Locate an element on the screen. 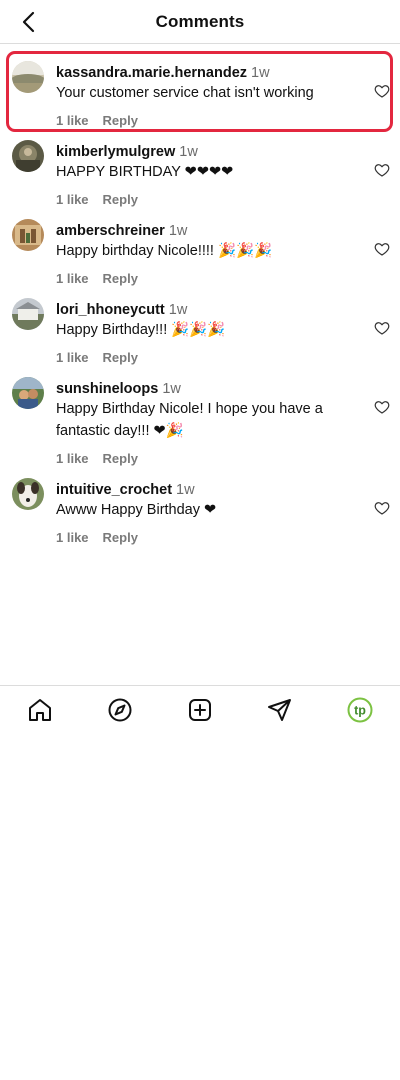 The image size is (400, 1080). back-button is located at coordinates (28, 22).